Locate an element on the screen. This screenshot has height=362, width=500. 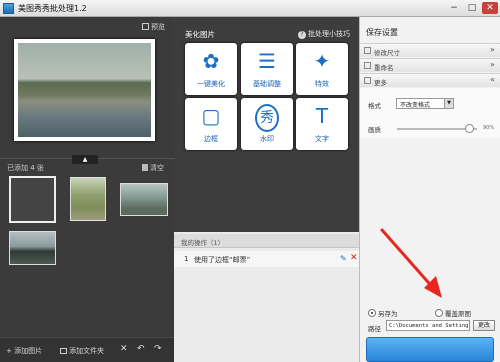
basic-adjust-button: ☰ 基础调整 is located at coordinates (267, 69).